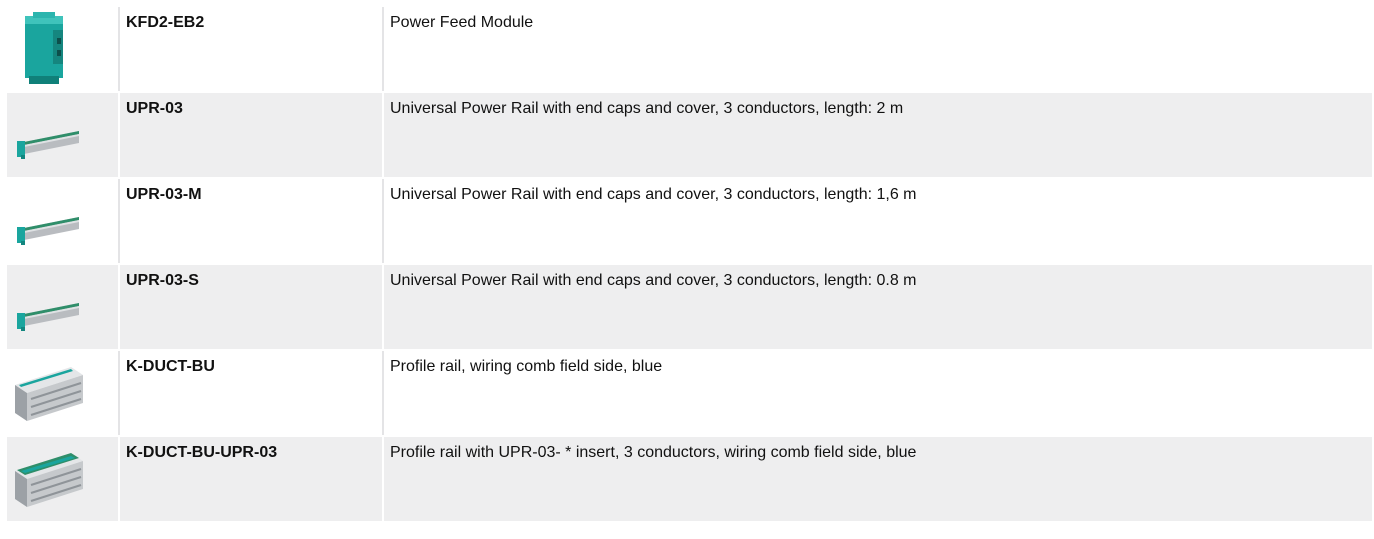 The image size is (1374, 539). What do you see at coordinates (249, 307) in the screenshot?
I see `product-name: UPR-03-S` at bounding box center [249, 307].